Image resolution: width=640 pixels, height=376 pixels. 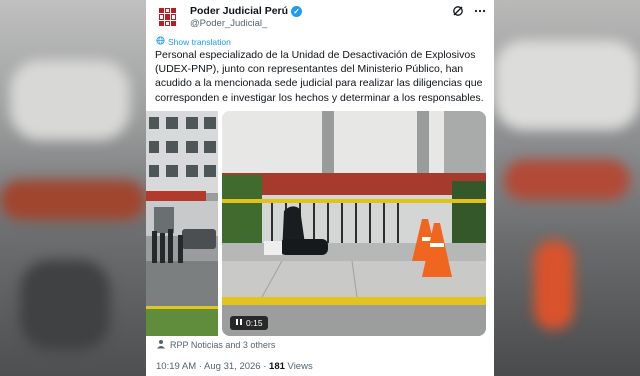 I want to click on poder-judicial-logo-icon, so click(x=168, y=17).